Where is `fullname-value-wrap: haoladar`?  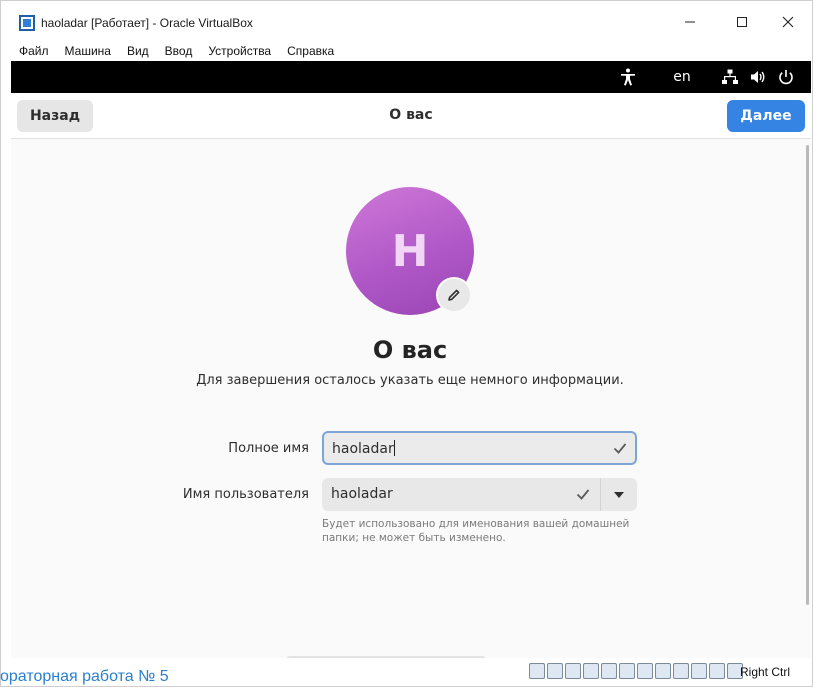
fullname-value-wrap: haoladar is located at coordinates (363, 448).